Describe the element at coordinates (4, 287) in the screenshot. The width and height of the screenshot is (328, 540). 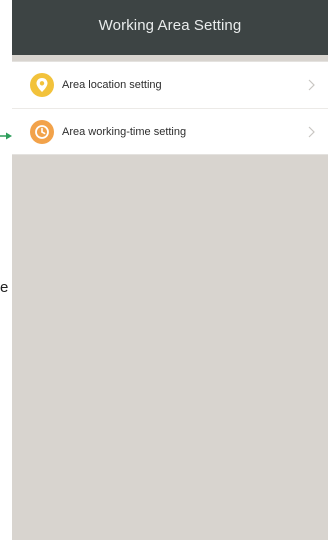
I see `cropped-text-fragment: e` at that location.